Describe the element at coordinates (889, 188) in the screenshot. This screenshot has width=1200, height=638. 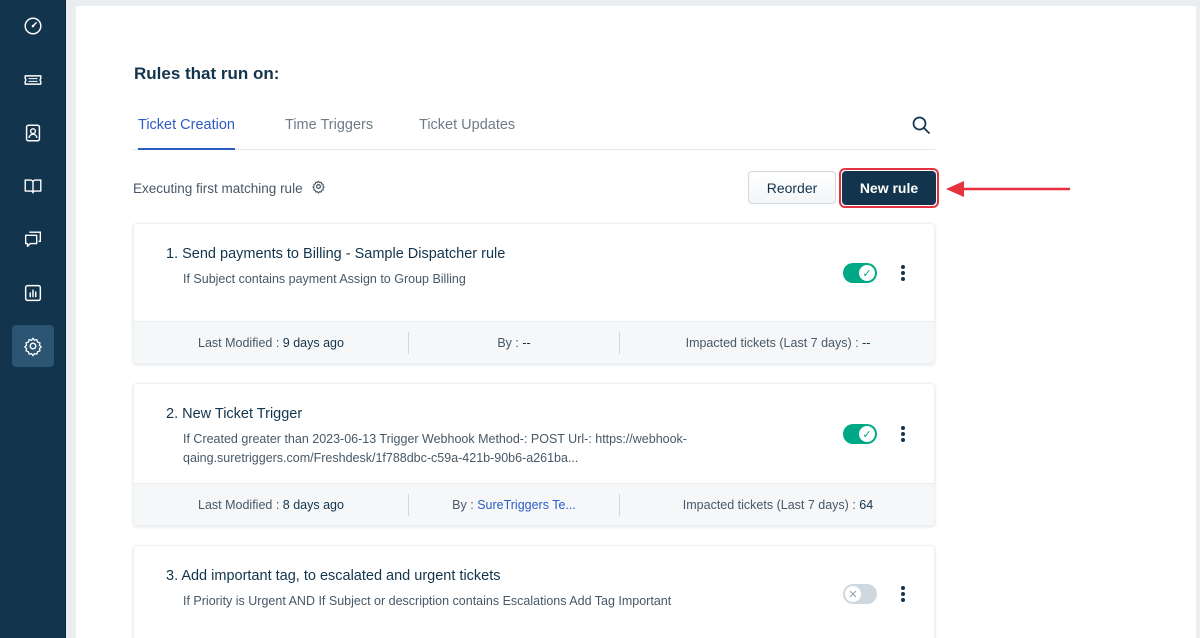
I see `new-rule-button: New rule` at that location.